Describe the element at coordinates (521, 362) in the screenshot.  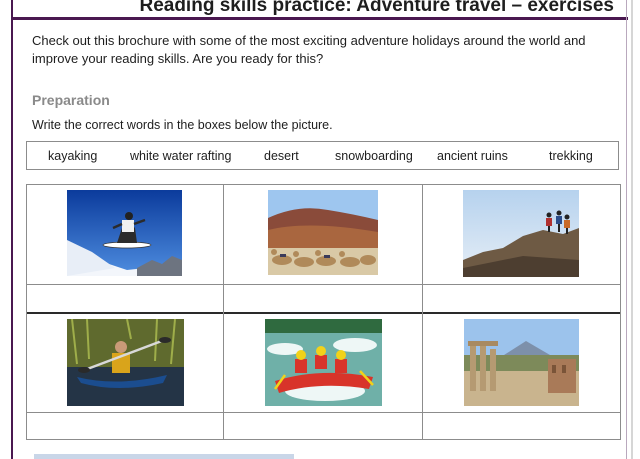
I see `ancient-ruins-photo` at that location.